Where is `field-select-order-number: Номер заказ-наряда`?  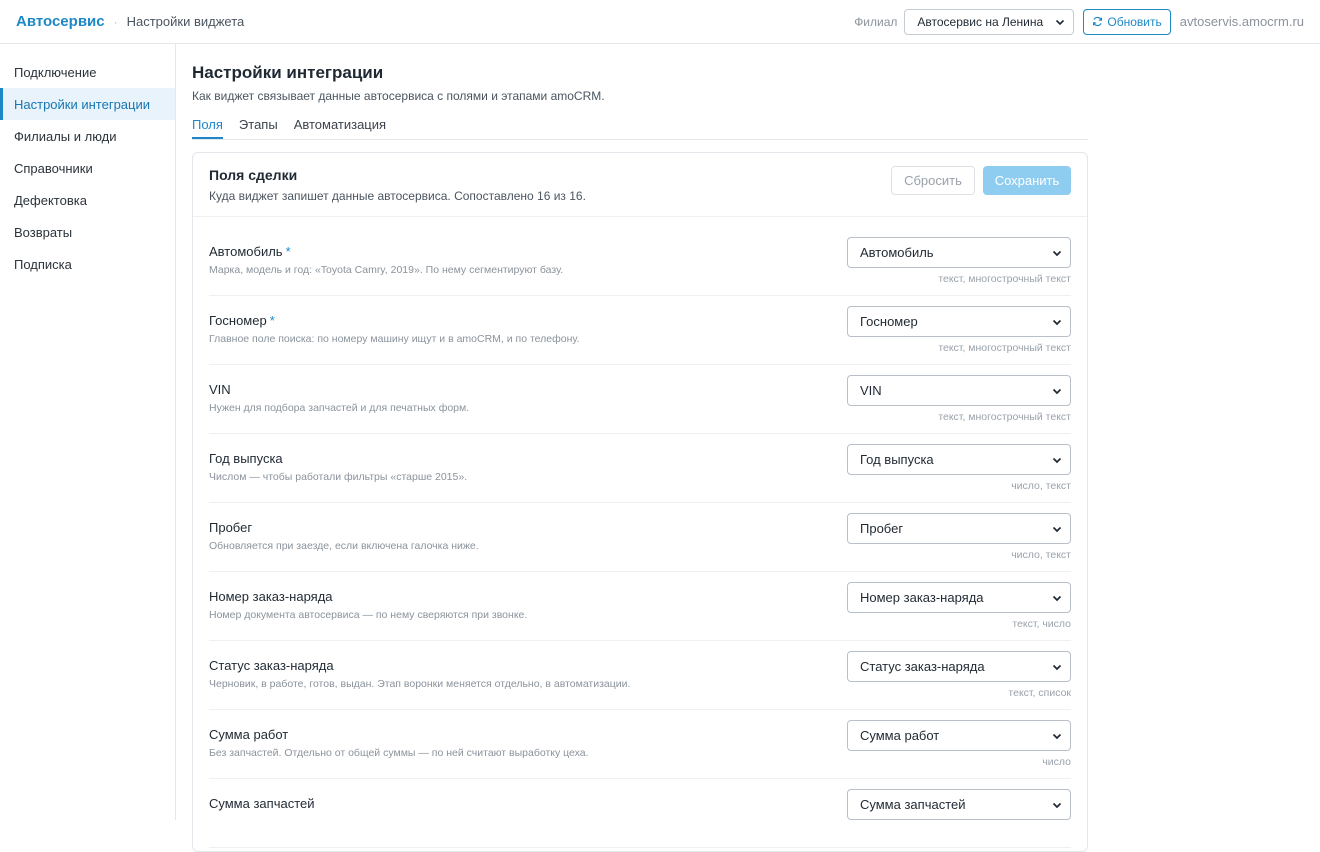 field-select-order-number: Номер заказ-наряда is located at coordinates (959, 597).